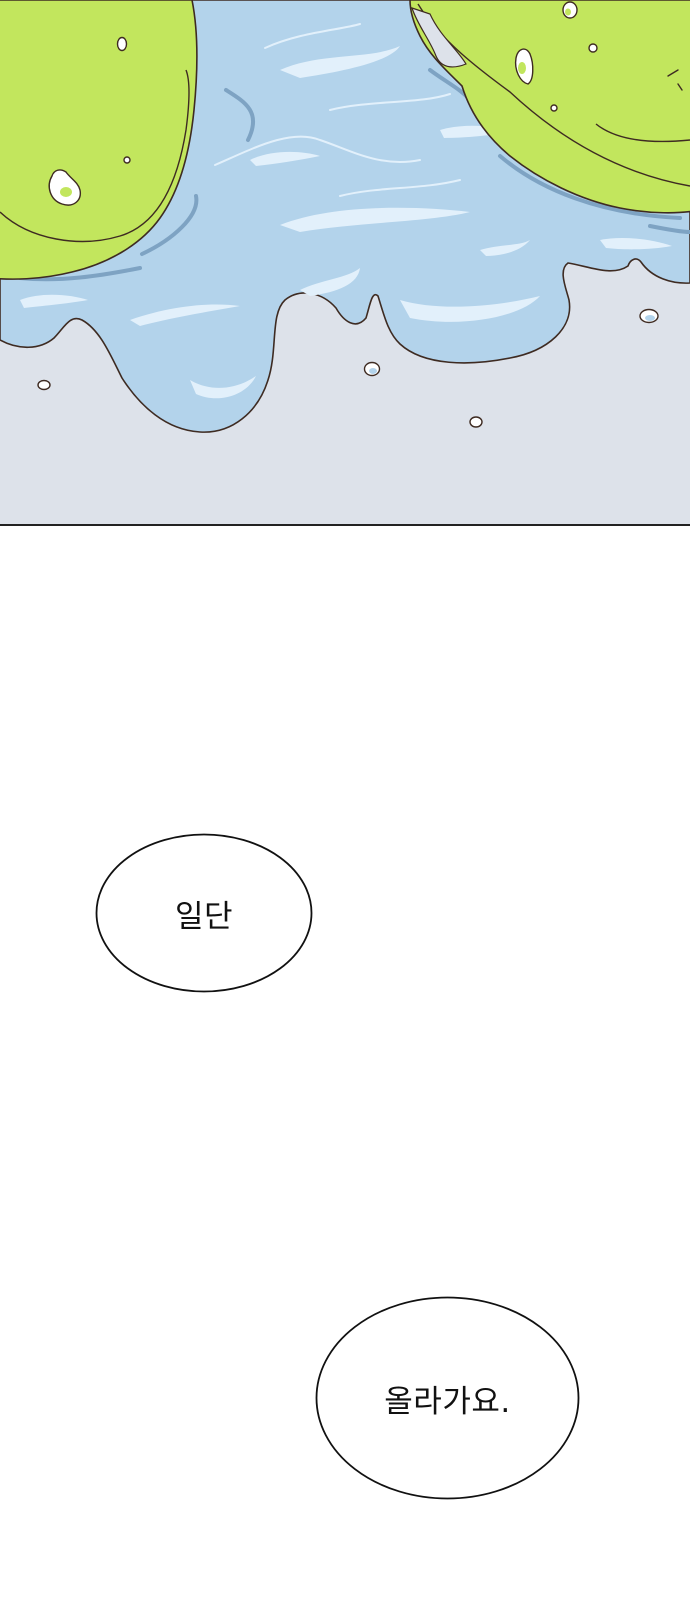 This screenshot has width=690, height=1600. What do you see at coordinates (204, 916) in the screenshot?
I see `speech-bubble-1-text: 일단` at bounding box center [204, 916].